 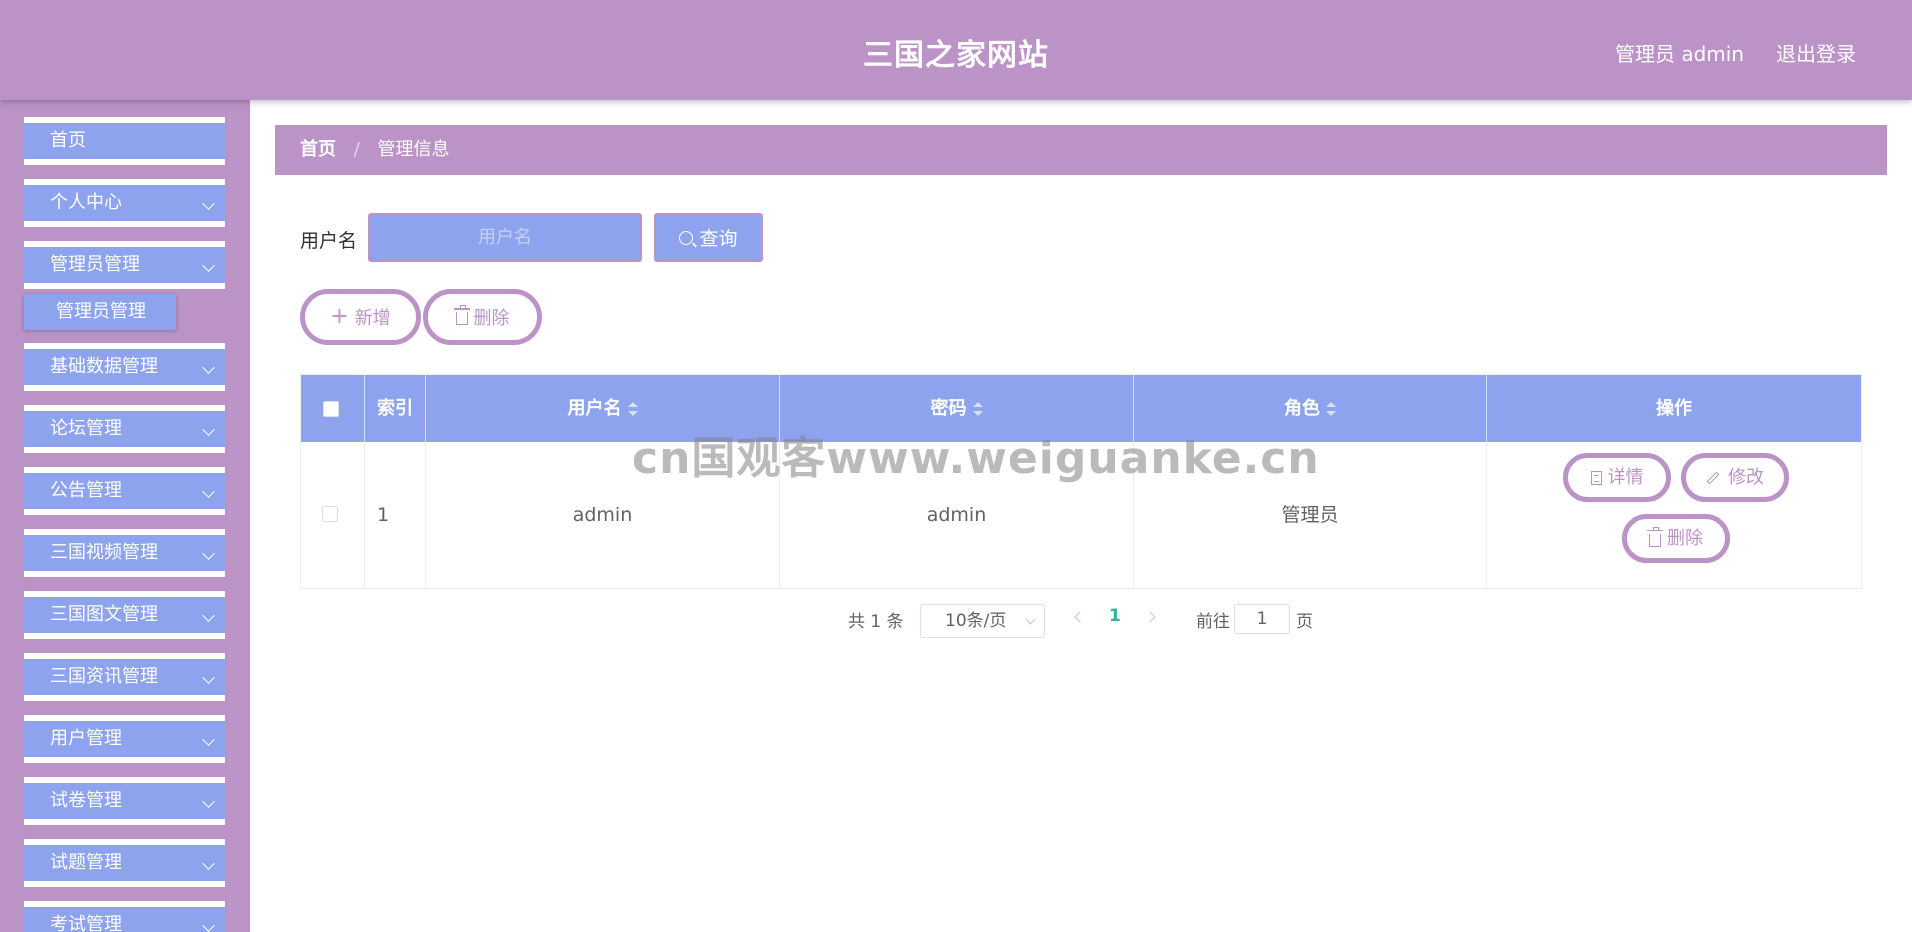 I want to click on column-header-password: 密码, so click(x=956, y=408).